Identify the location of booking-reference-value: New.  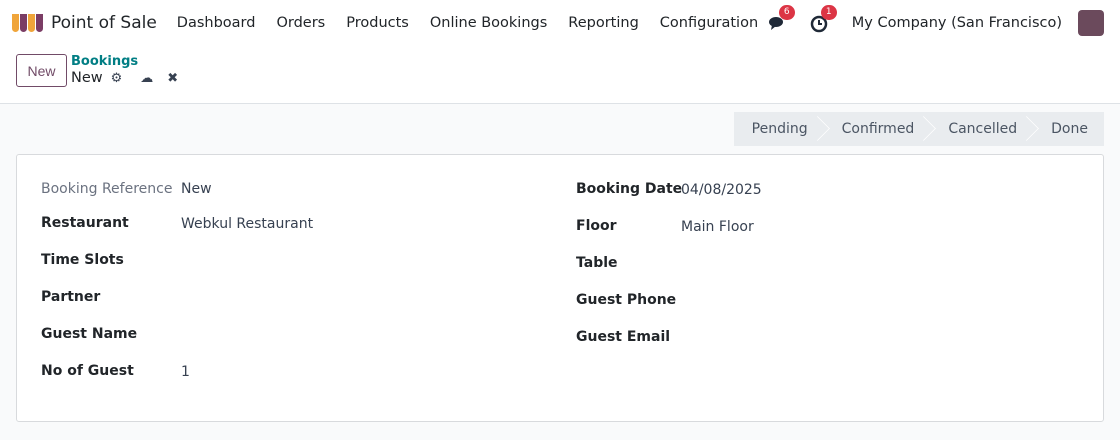
(196, 189).